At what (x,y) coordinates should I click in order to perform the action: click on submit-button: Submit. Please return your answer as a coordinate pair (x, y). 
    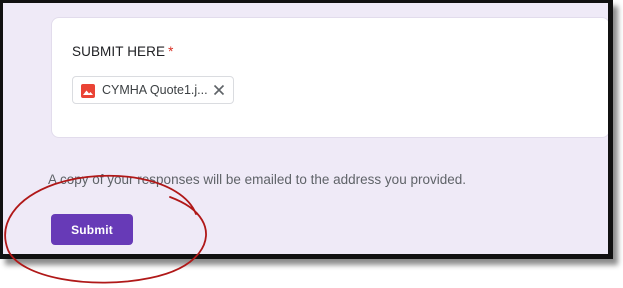
    Looking at the image, I should click on (92, 229).